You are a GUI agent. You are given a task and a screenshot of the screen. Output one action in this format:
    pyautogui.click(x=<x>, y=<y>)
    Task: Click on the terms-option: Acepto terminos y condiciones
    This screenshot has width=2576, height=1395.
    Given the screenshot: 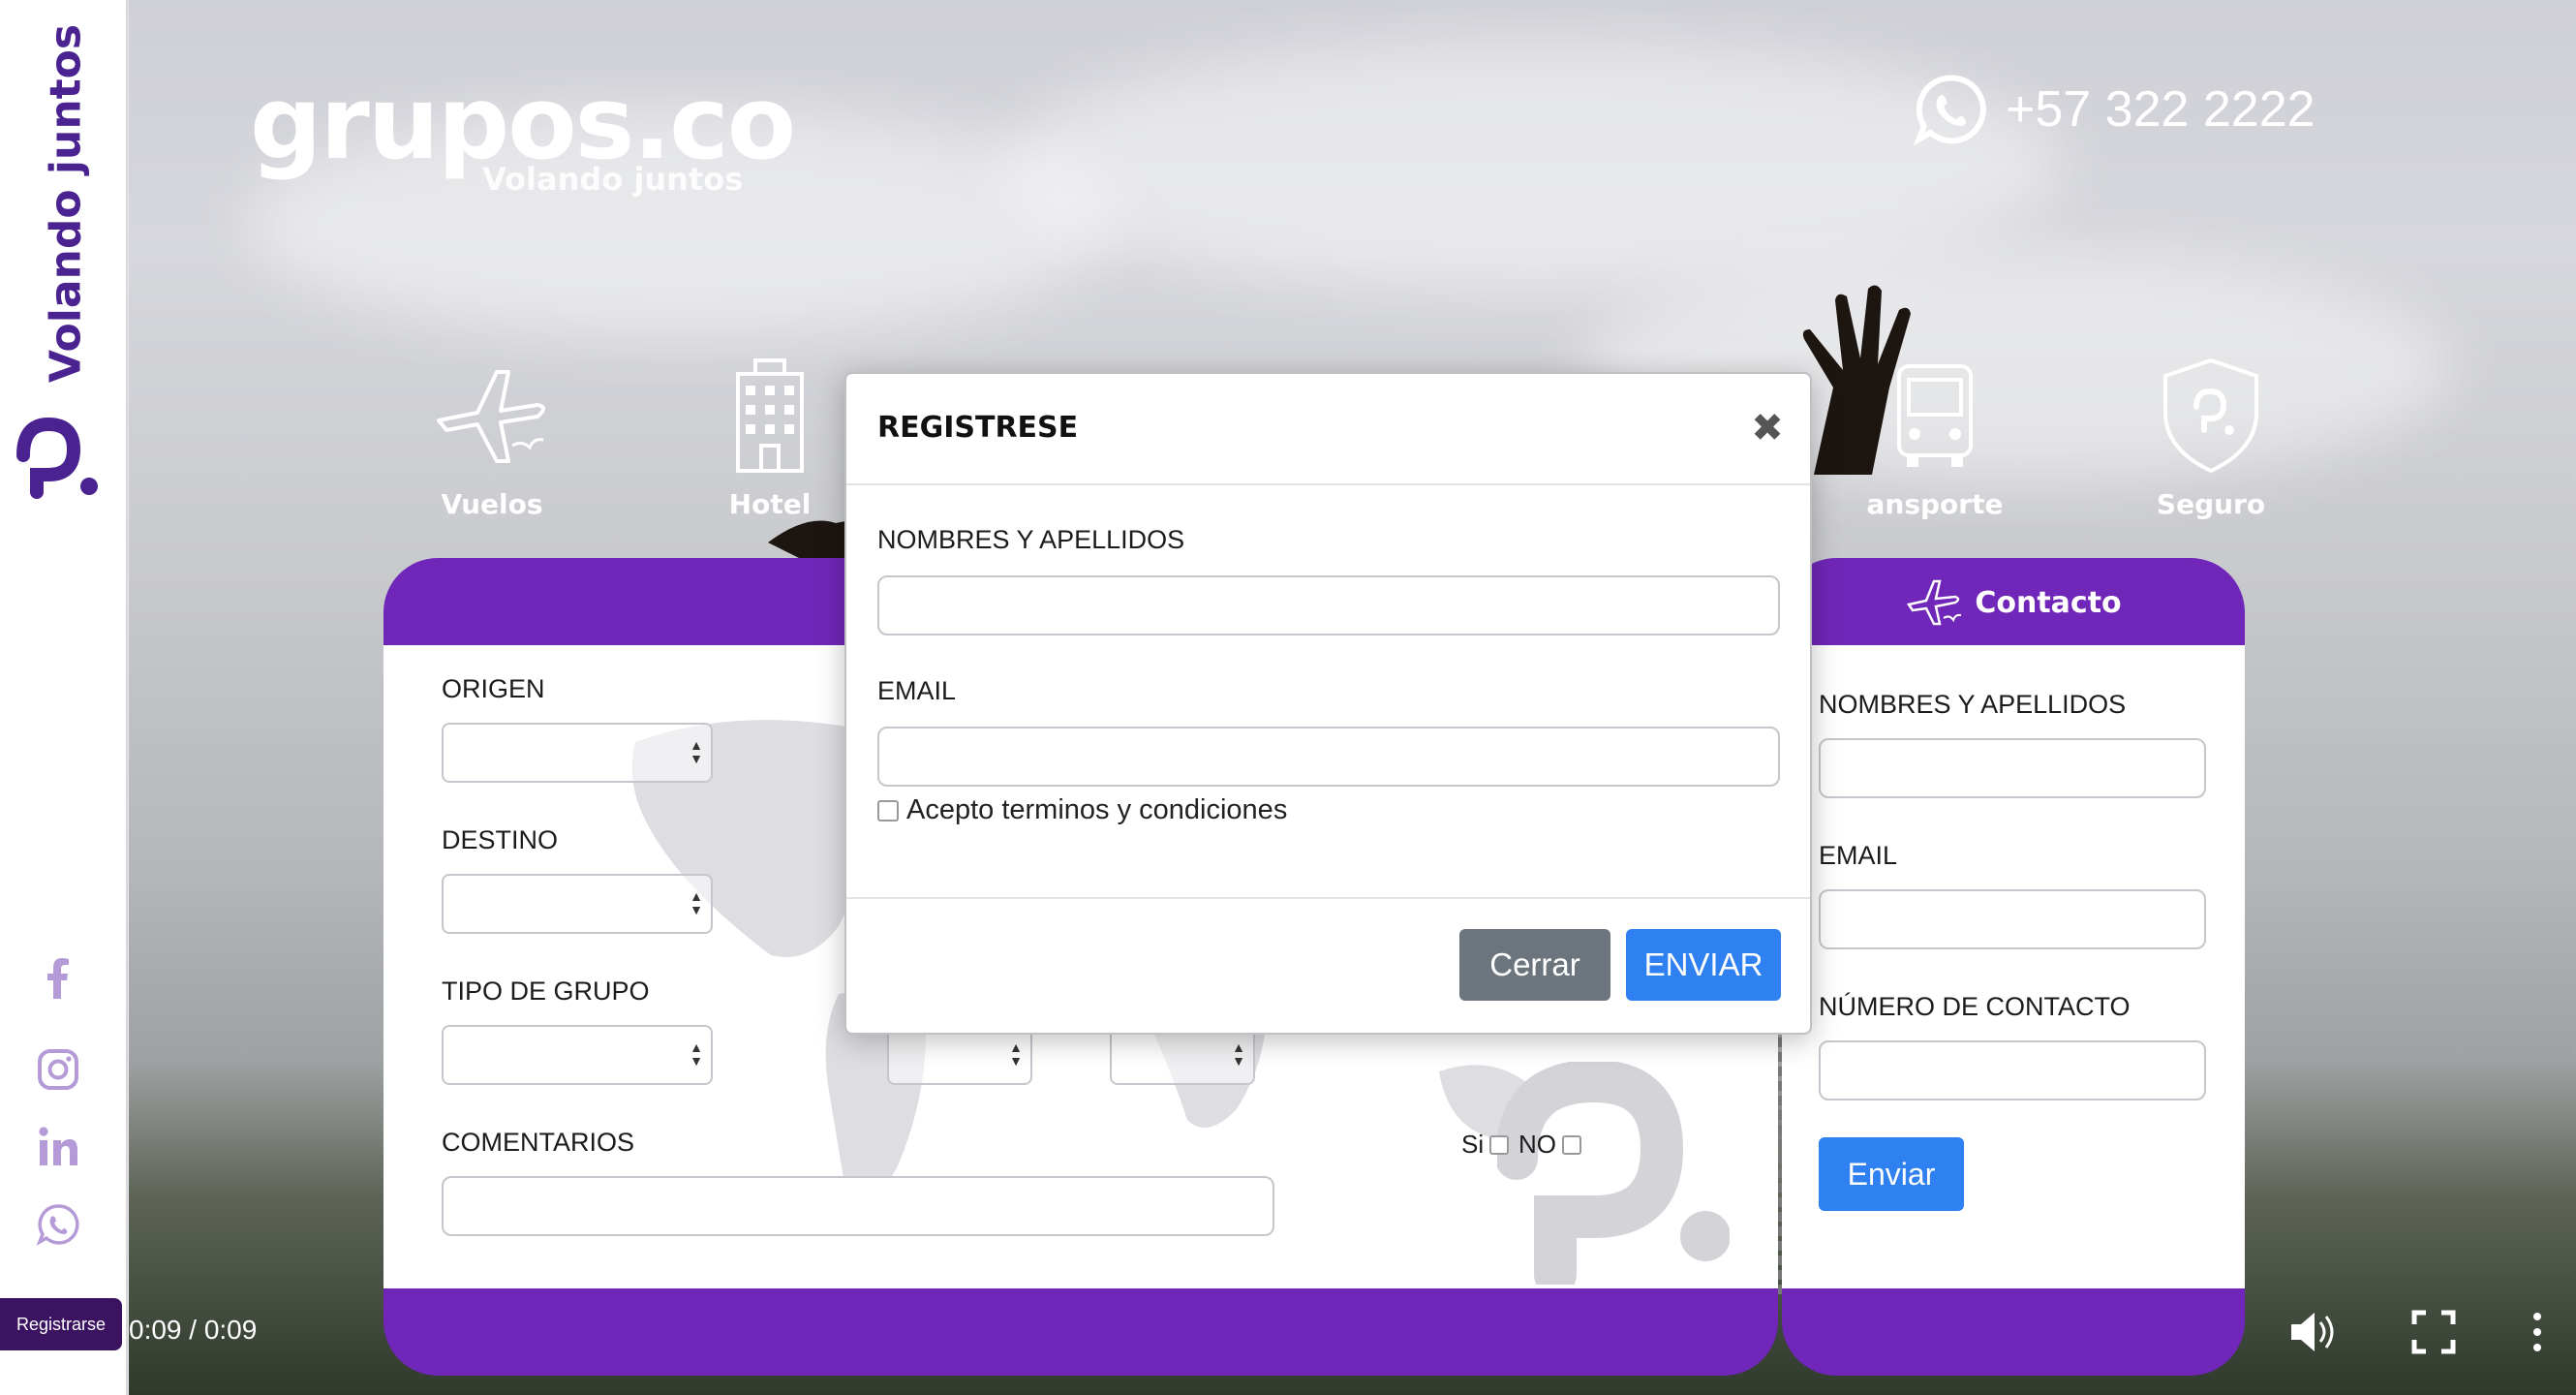 What is the action you would take?
    pyautogui.click(x=1082, y=810)
    